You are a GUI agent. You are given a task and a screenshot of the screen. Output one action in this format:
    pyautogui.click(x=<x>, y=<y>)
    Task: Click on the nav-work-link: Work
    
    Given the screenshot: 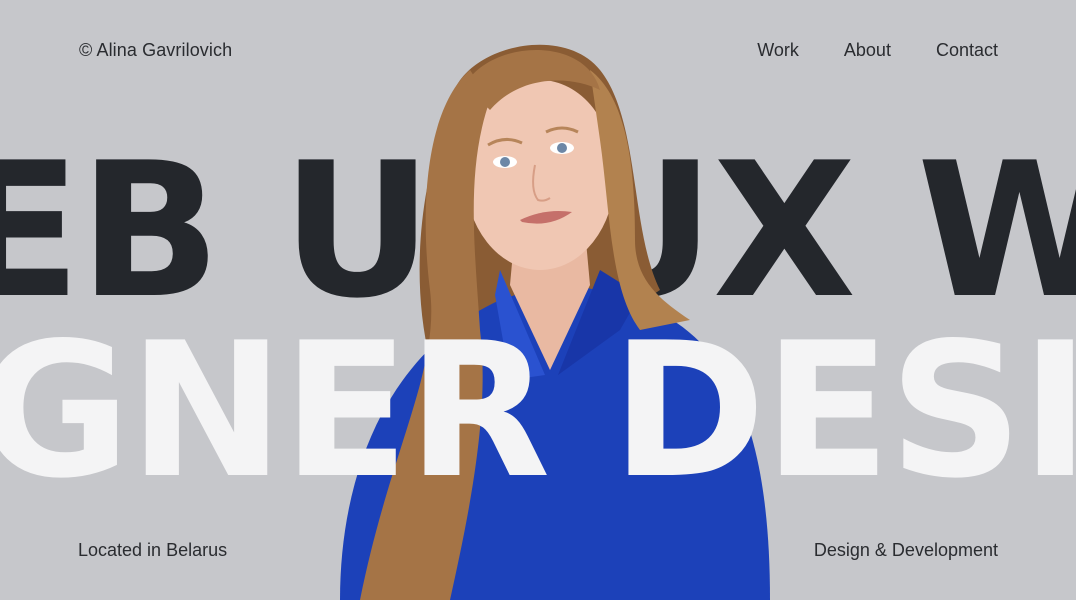 What is the action you would take?
    pyautogui.click(x=778, y=50)
    